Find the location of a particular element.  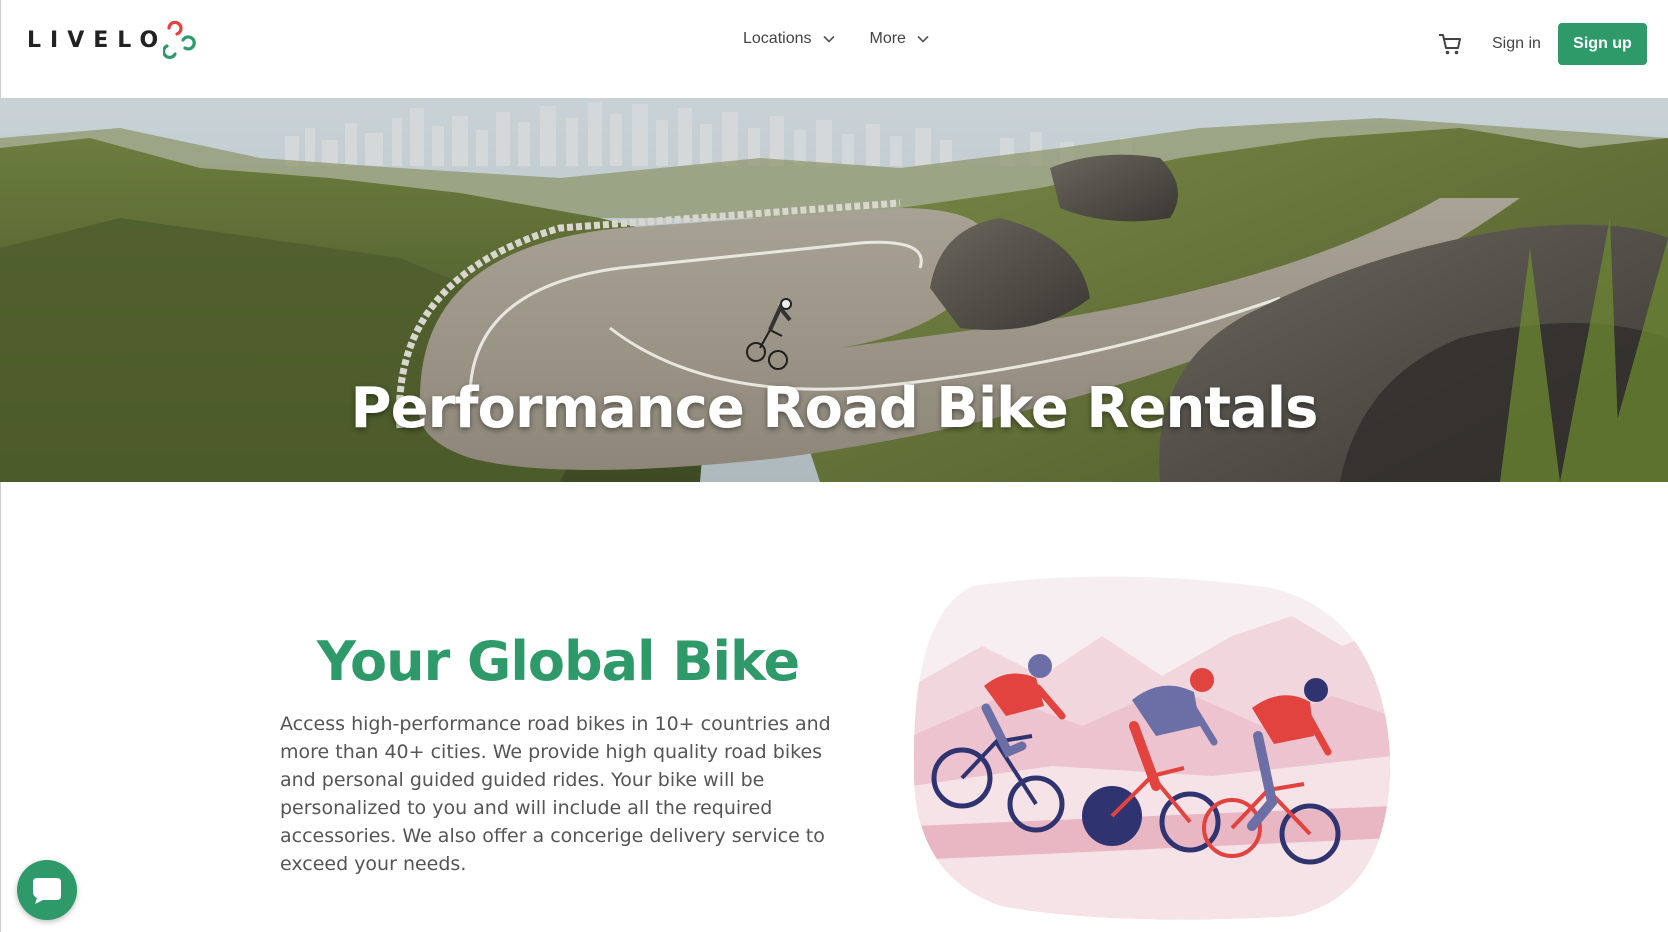

main-nav: Locations More is located at coordinates (836, 39).